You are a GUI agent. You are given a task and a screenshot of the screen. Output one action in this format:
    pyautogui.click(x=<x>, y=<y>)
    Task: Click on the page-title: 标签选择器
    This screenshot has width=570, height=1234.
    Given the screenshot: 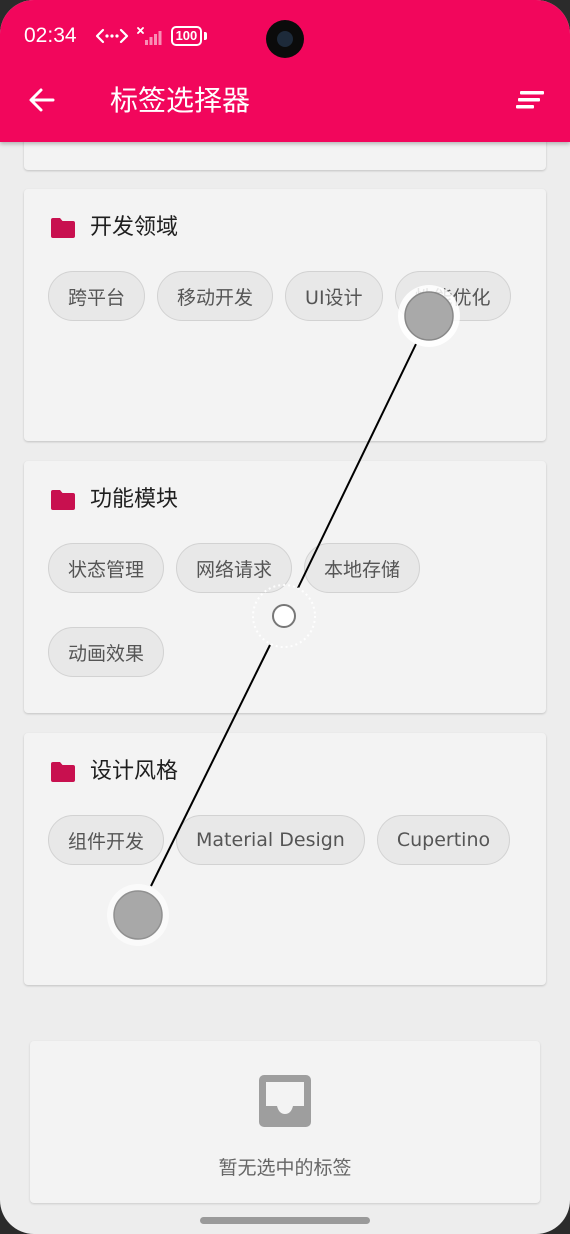 What is the action you would take?
    pyautogui.click(x=180, y=100)
    